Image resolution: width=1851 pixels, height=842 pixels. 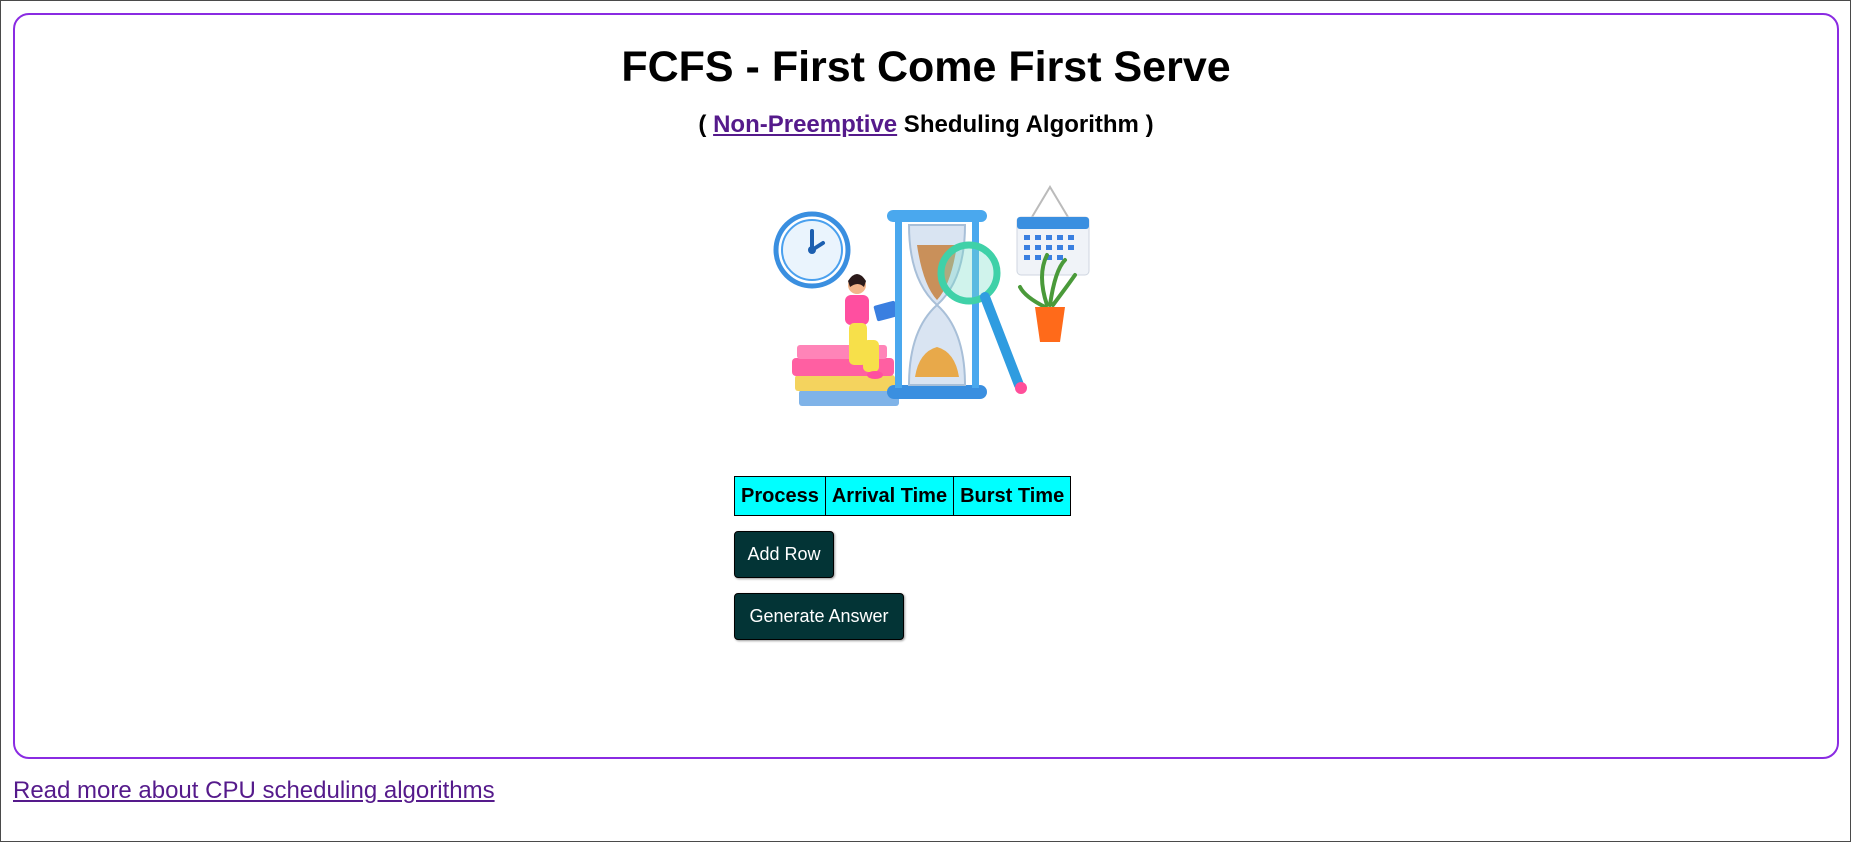 I want to click on non-preemptive-link: Non-Preemptive, so click(x=805, y=124).